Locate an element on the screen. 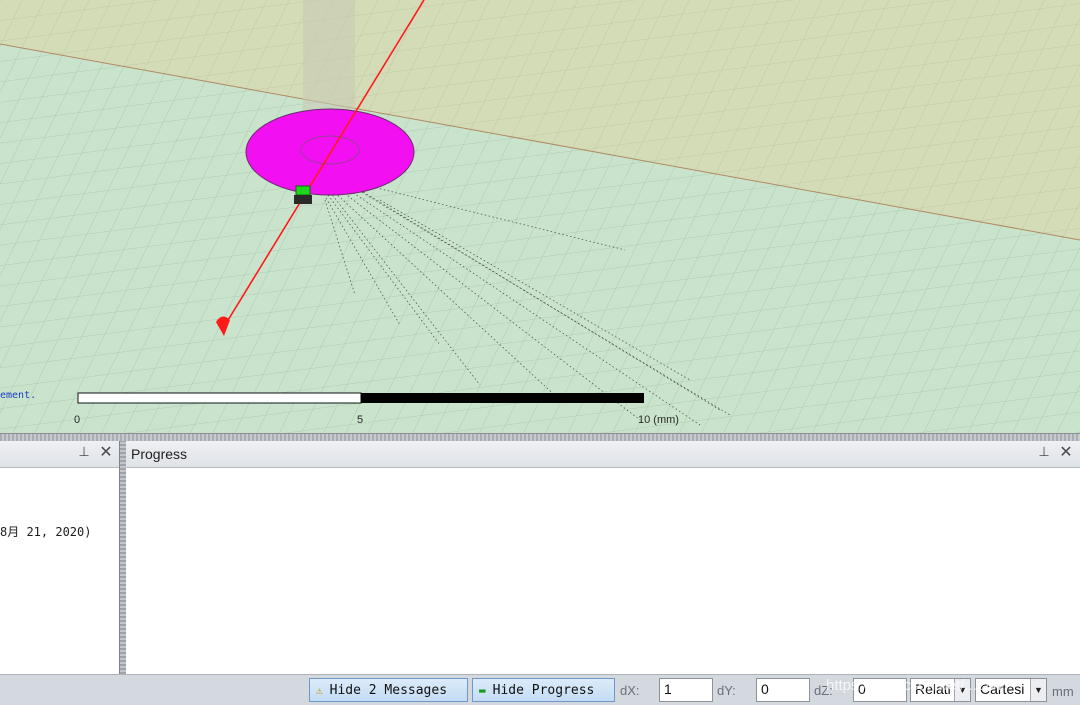 The image size is (1080, 705). dy-label: dY: is located at coordinates (726, 690).